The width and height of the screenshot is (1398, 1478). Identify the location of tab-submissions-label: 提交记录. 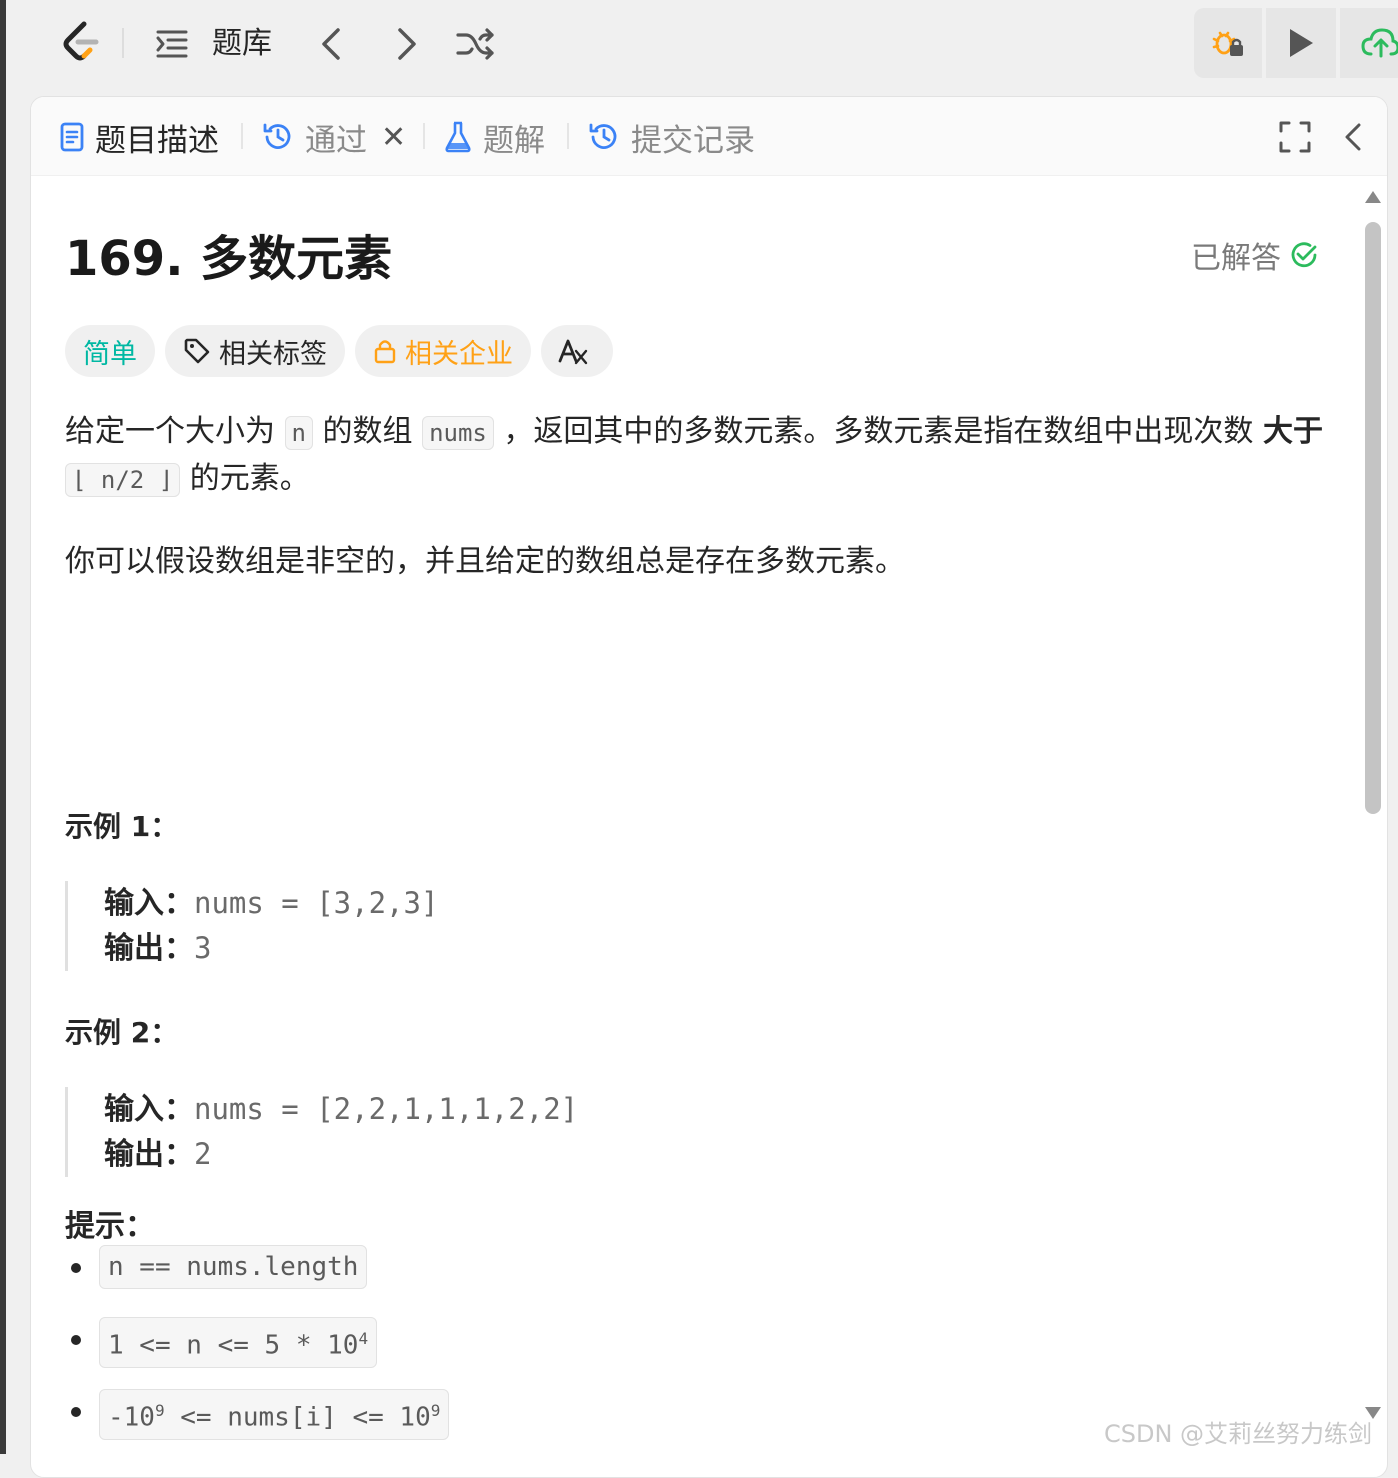
(693, 140).